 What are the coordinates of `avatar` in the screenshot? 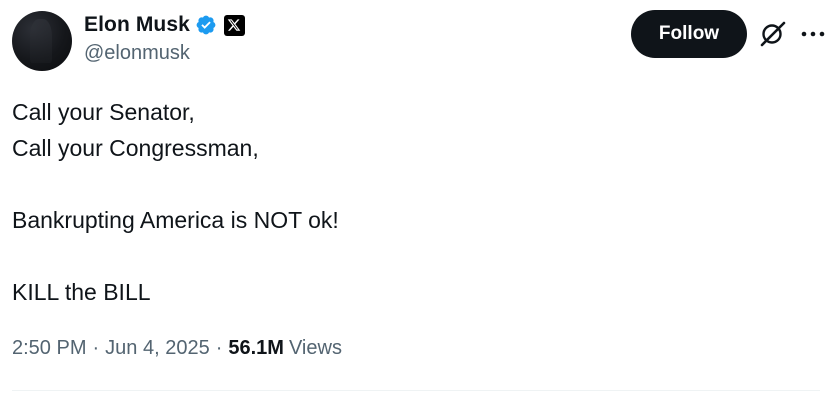 It's located at (42, 41).